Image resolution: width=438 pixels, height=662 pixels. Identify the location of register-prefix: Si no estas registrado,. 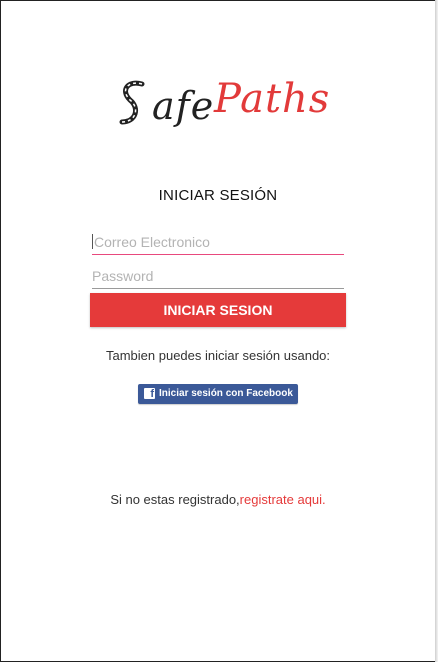
(175, 499).